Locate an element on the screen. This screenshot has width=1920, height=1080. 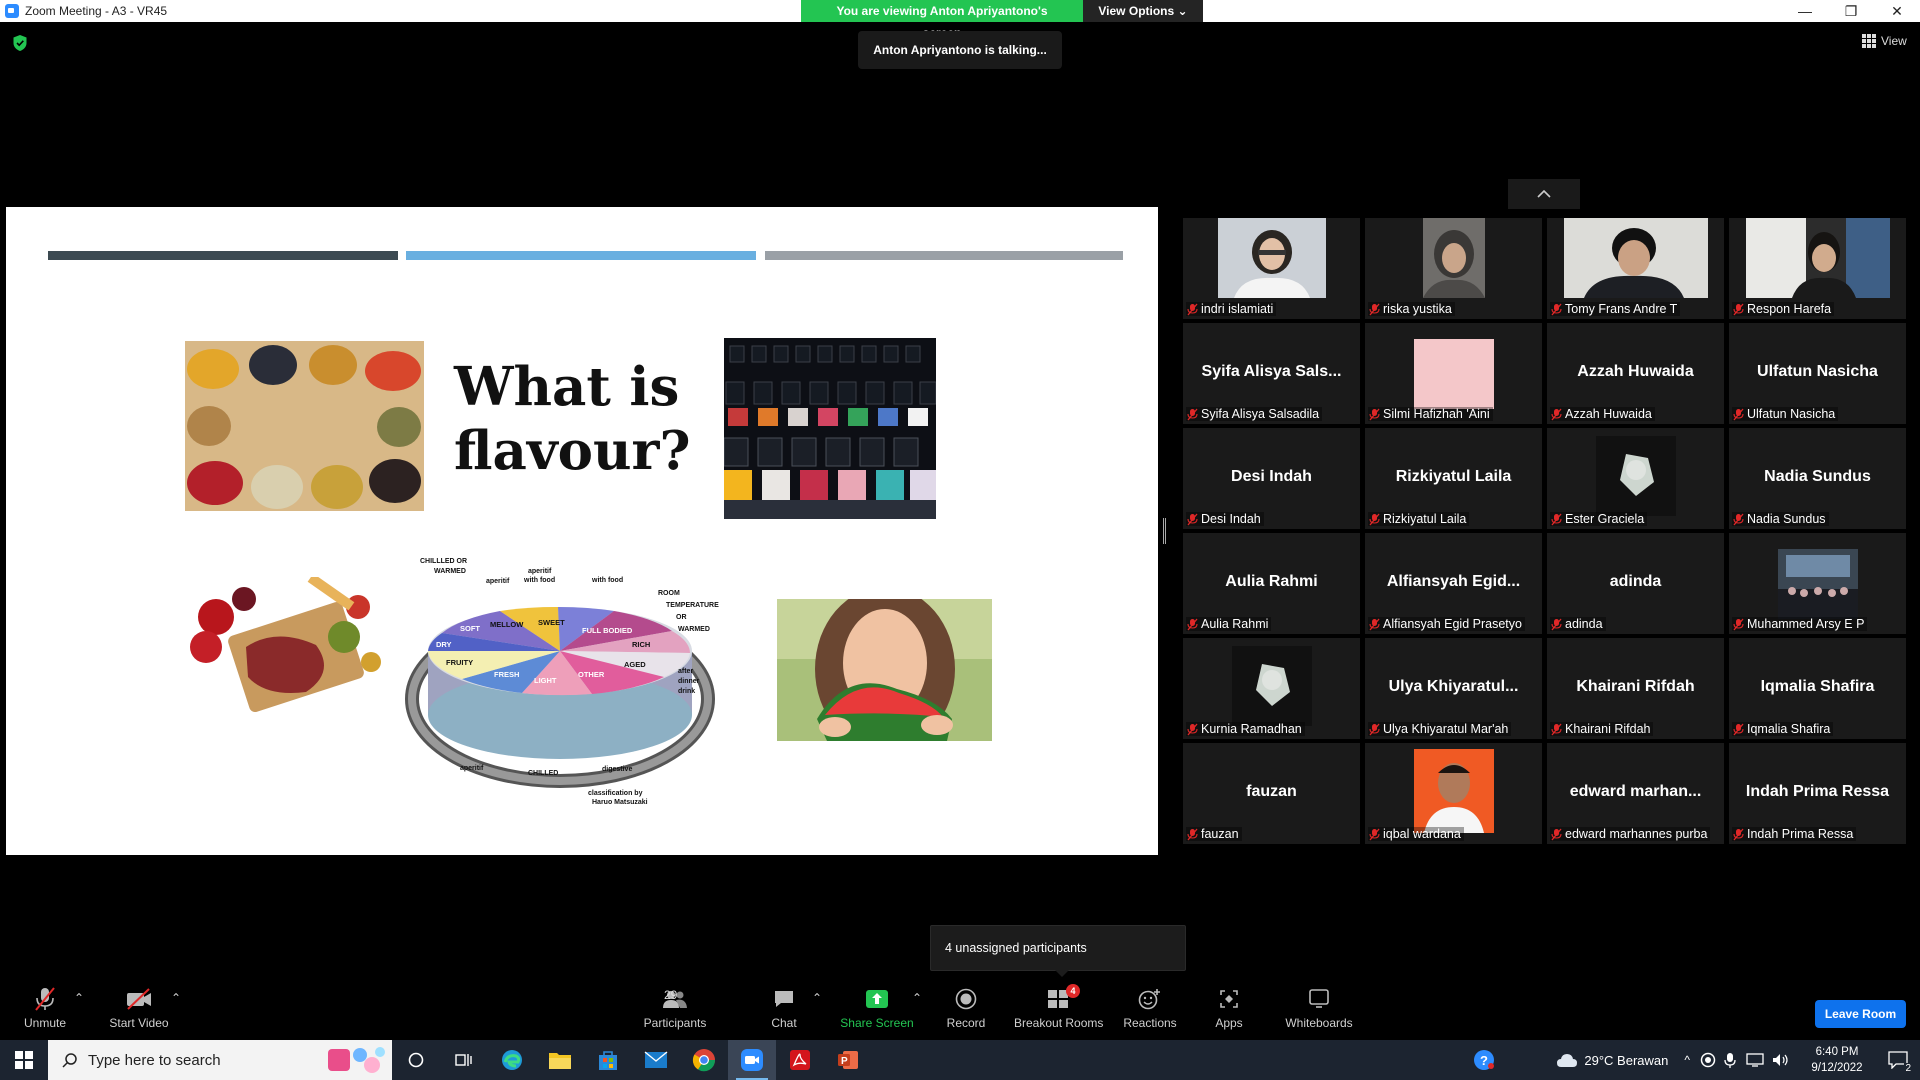
whiteboards-button: Whiteboards is located at coordinates (1319, 1008).